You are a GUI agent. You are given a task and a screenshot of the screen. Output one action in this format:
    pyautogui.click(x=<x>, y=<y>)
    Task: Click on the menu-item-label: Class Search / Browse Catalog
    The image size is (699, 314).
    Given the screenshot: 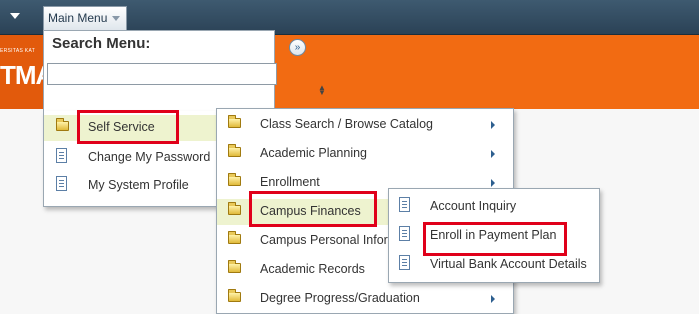 What is the action you would take?
    pyautogui.click(x=346, y=124)
    